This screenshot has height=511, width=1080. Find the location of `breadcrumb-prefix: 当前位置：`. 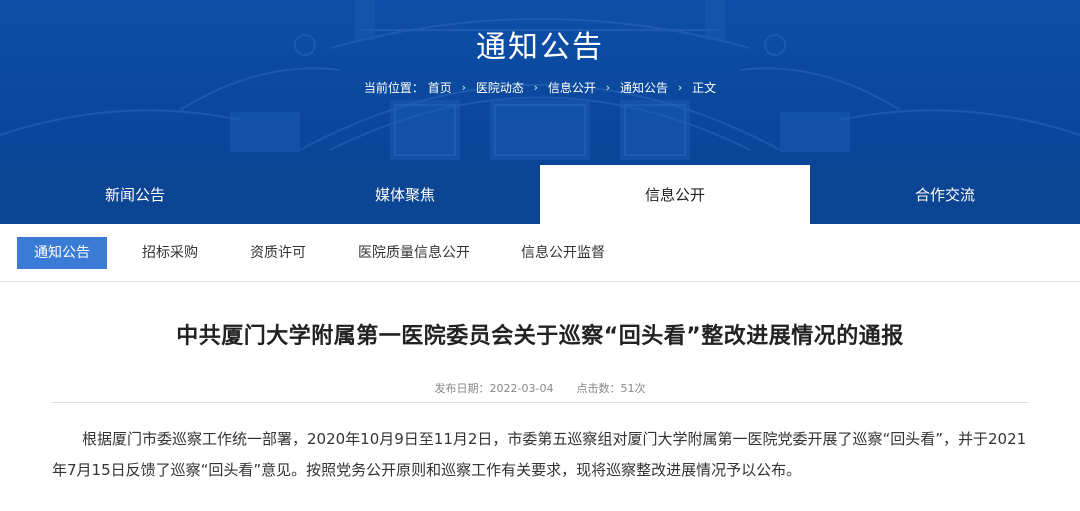

breadcrumb-prefix: 当前位置： is located at coordinates (393, 88).